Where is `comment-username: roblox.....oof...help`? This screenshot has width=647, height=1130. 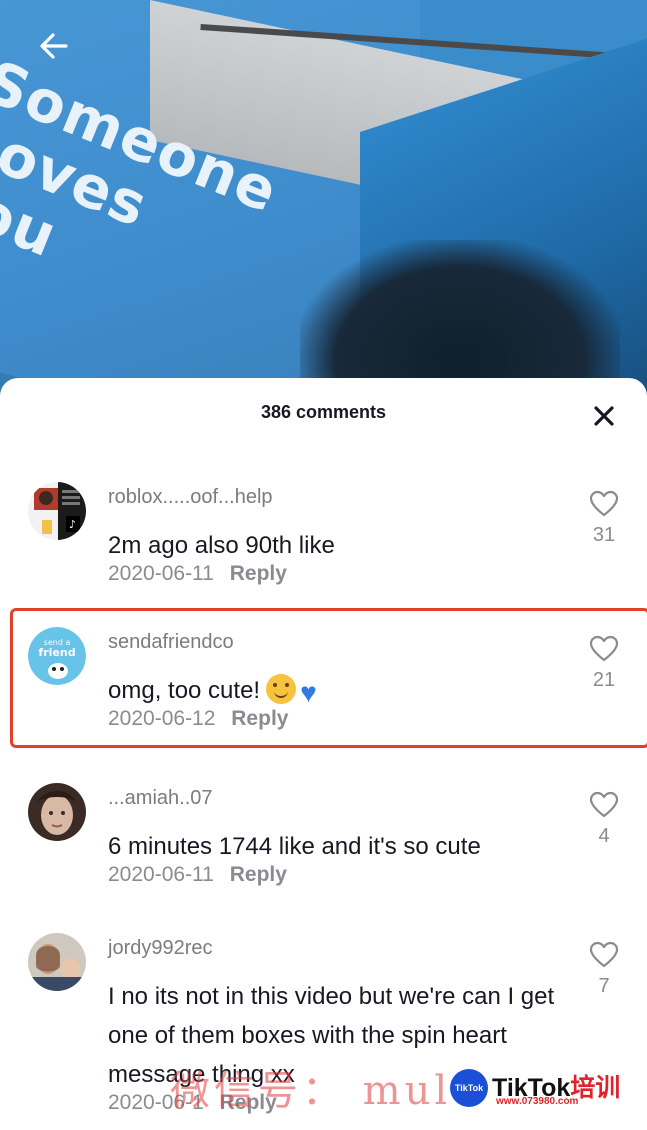
comment-username: roblox.....oof...help is located at coordinates (190, 497).